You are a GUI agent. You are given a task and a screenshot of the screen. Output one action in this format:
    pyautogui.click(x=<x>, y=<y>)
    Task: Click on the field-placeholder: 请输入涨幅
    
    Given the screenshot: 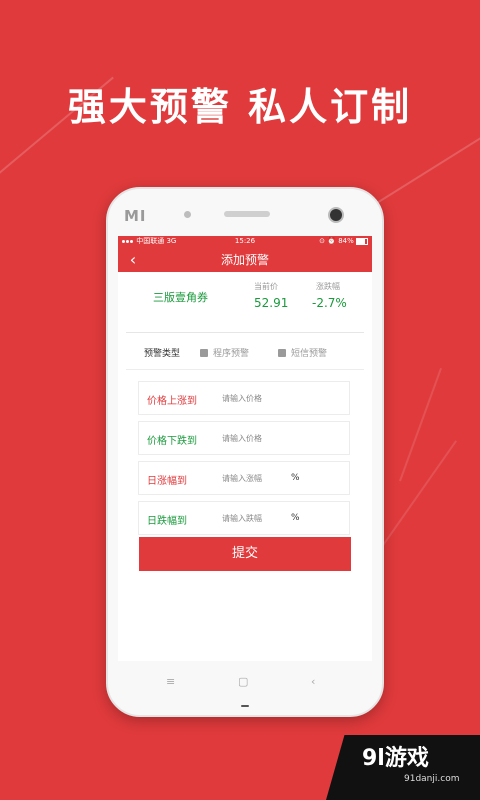 What is the action you would take?
    pyautogui.click(x=242, y=478)
    